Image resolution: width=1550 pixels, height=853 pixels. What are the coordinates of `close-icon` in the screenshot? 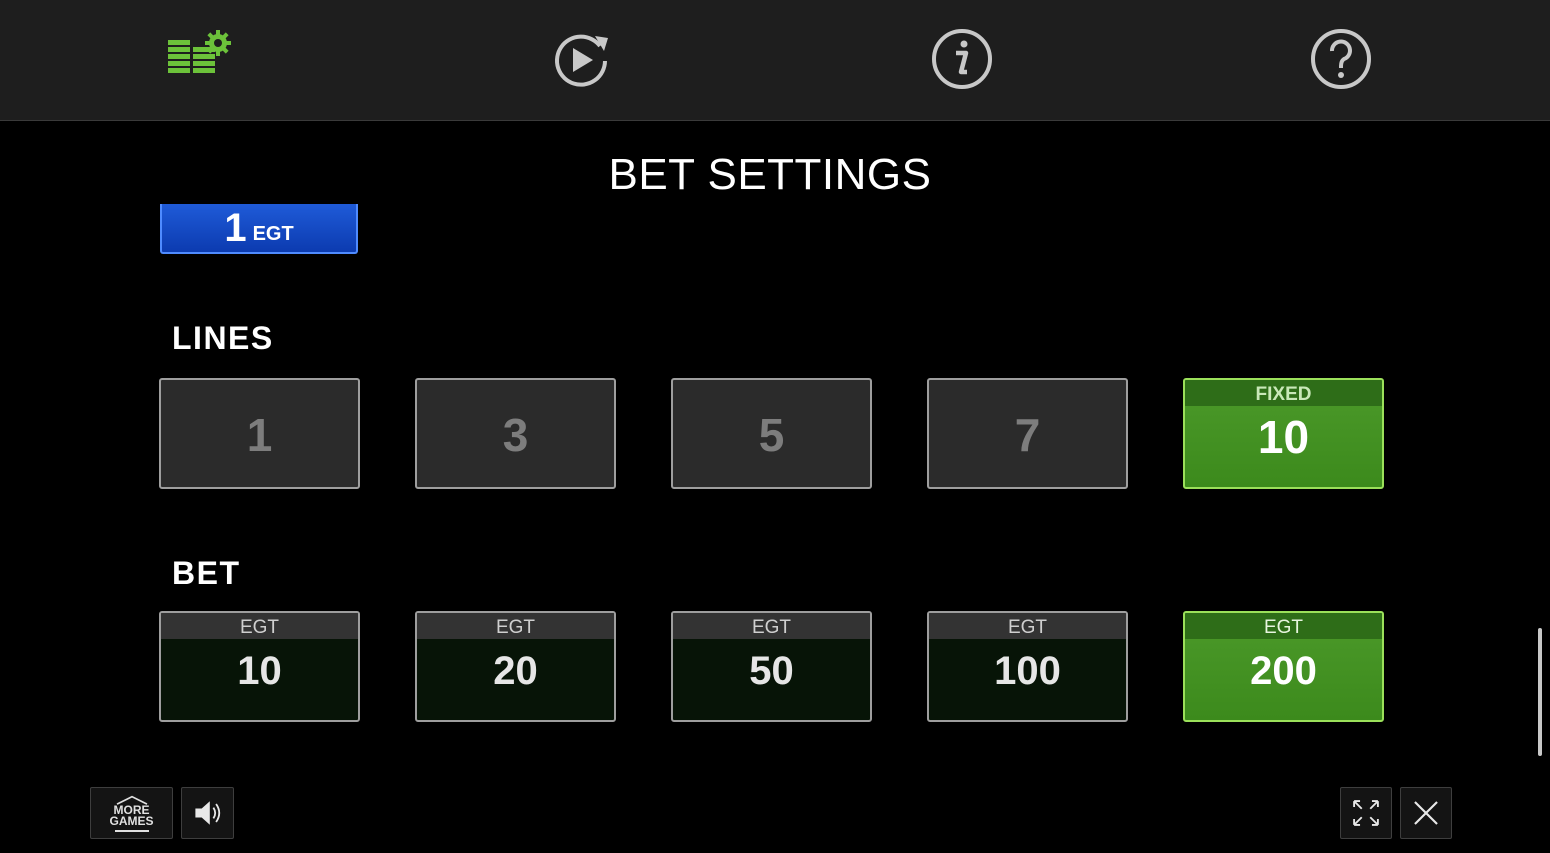 It's located at (1426, 813).